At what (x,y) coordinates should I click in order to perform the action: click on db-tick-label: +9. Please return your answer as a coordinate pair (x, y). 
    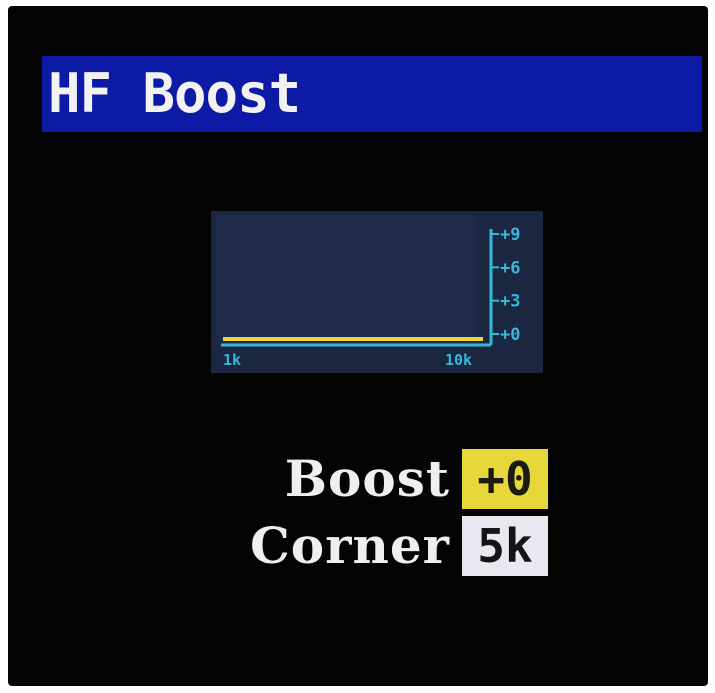
    Looking at the image, I should click on (510, 235).